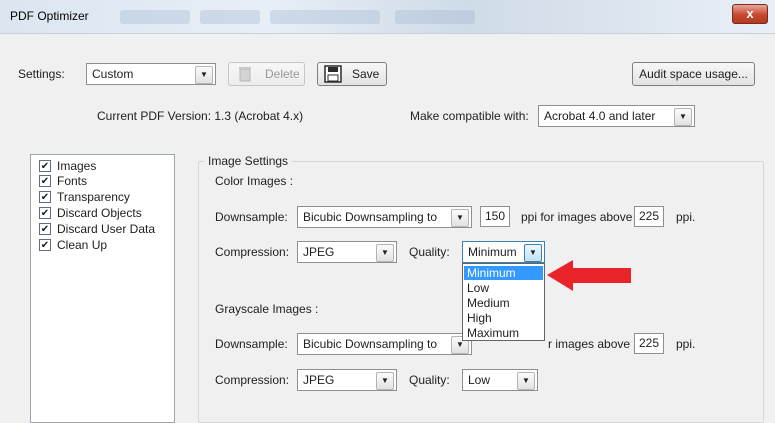  Describe the element at coordinates (82, 245) in the screenshot. I see `panel-list-item-label: Clean Up` at that location.